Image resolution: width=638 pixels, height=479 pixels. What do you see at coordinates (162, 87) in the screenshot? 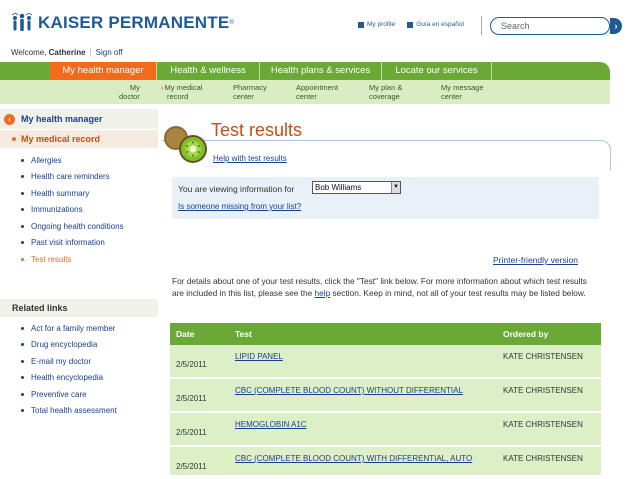
I see `caret-right-icon: ›` at bounding box center [162, 87].